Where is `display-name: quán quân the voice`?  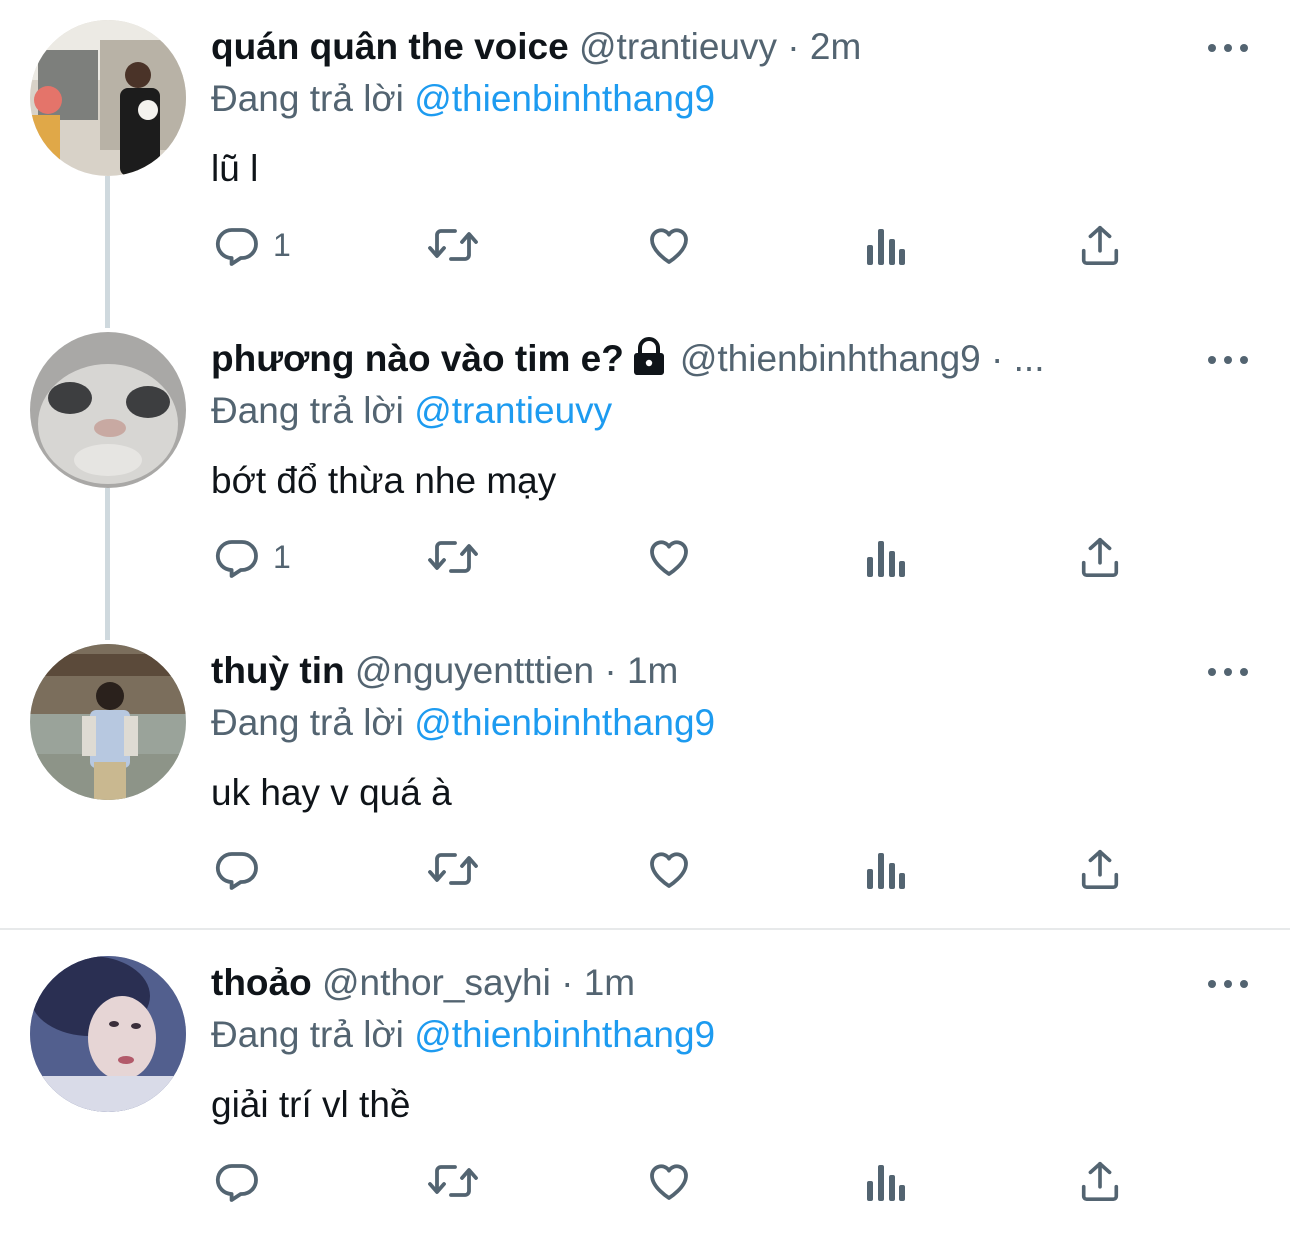
display-name: quán quân the voice is located at coordinates (390, 46).